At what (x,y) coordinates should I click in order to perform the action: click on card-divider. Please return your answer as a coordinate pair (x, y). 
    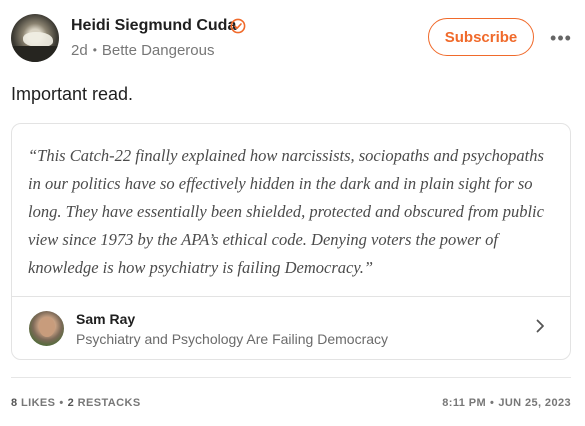
    Looking at the image, I should click on (291, 296).